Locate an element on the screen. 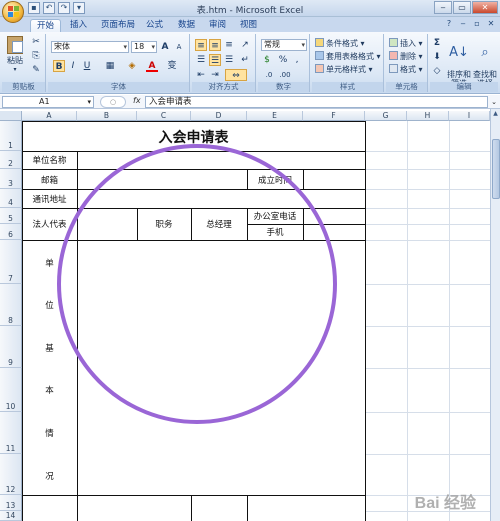  row-header: 7 is located at coordinates (11, 262).